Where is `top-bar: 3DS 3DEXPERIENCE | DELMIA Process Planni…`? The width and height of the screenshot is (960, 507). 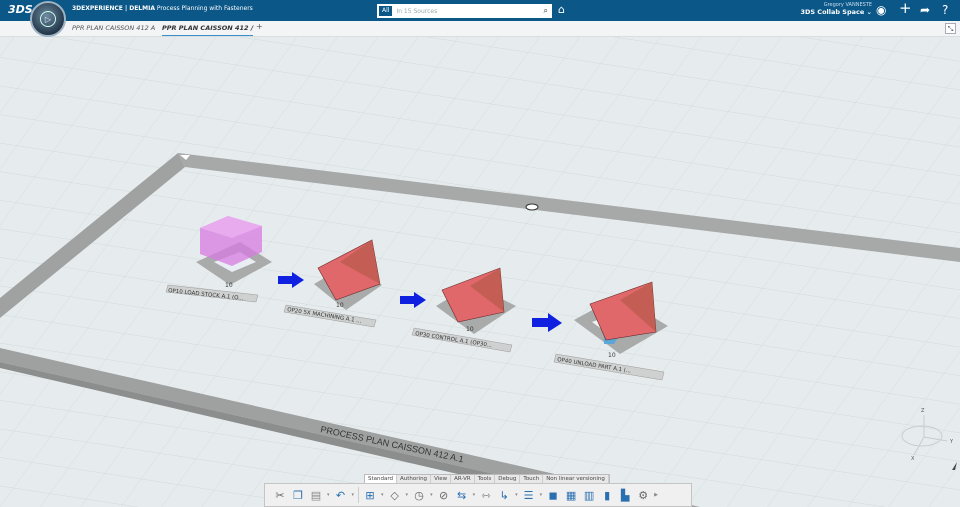 top-bar: 3DS 3DEXPERIENCE | DELMIA Process Planni… is located at coordinates (480, 10).